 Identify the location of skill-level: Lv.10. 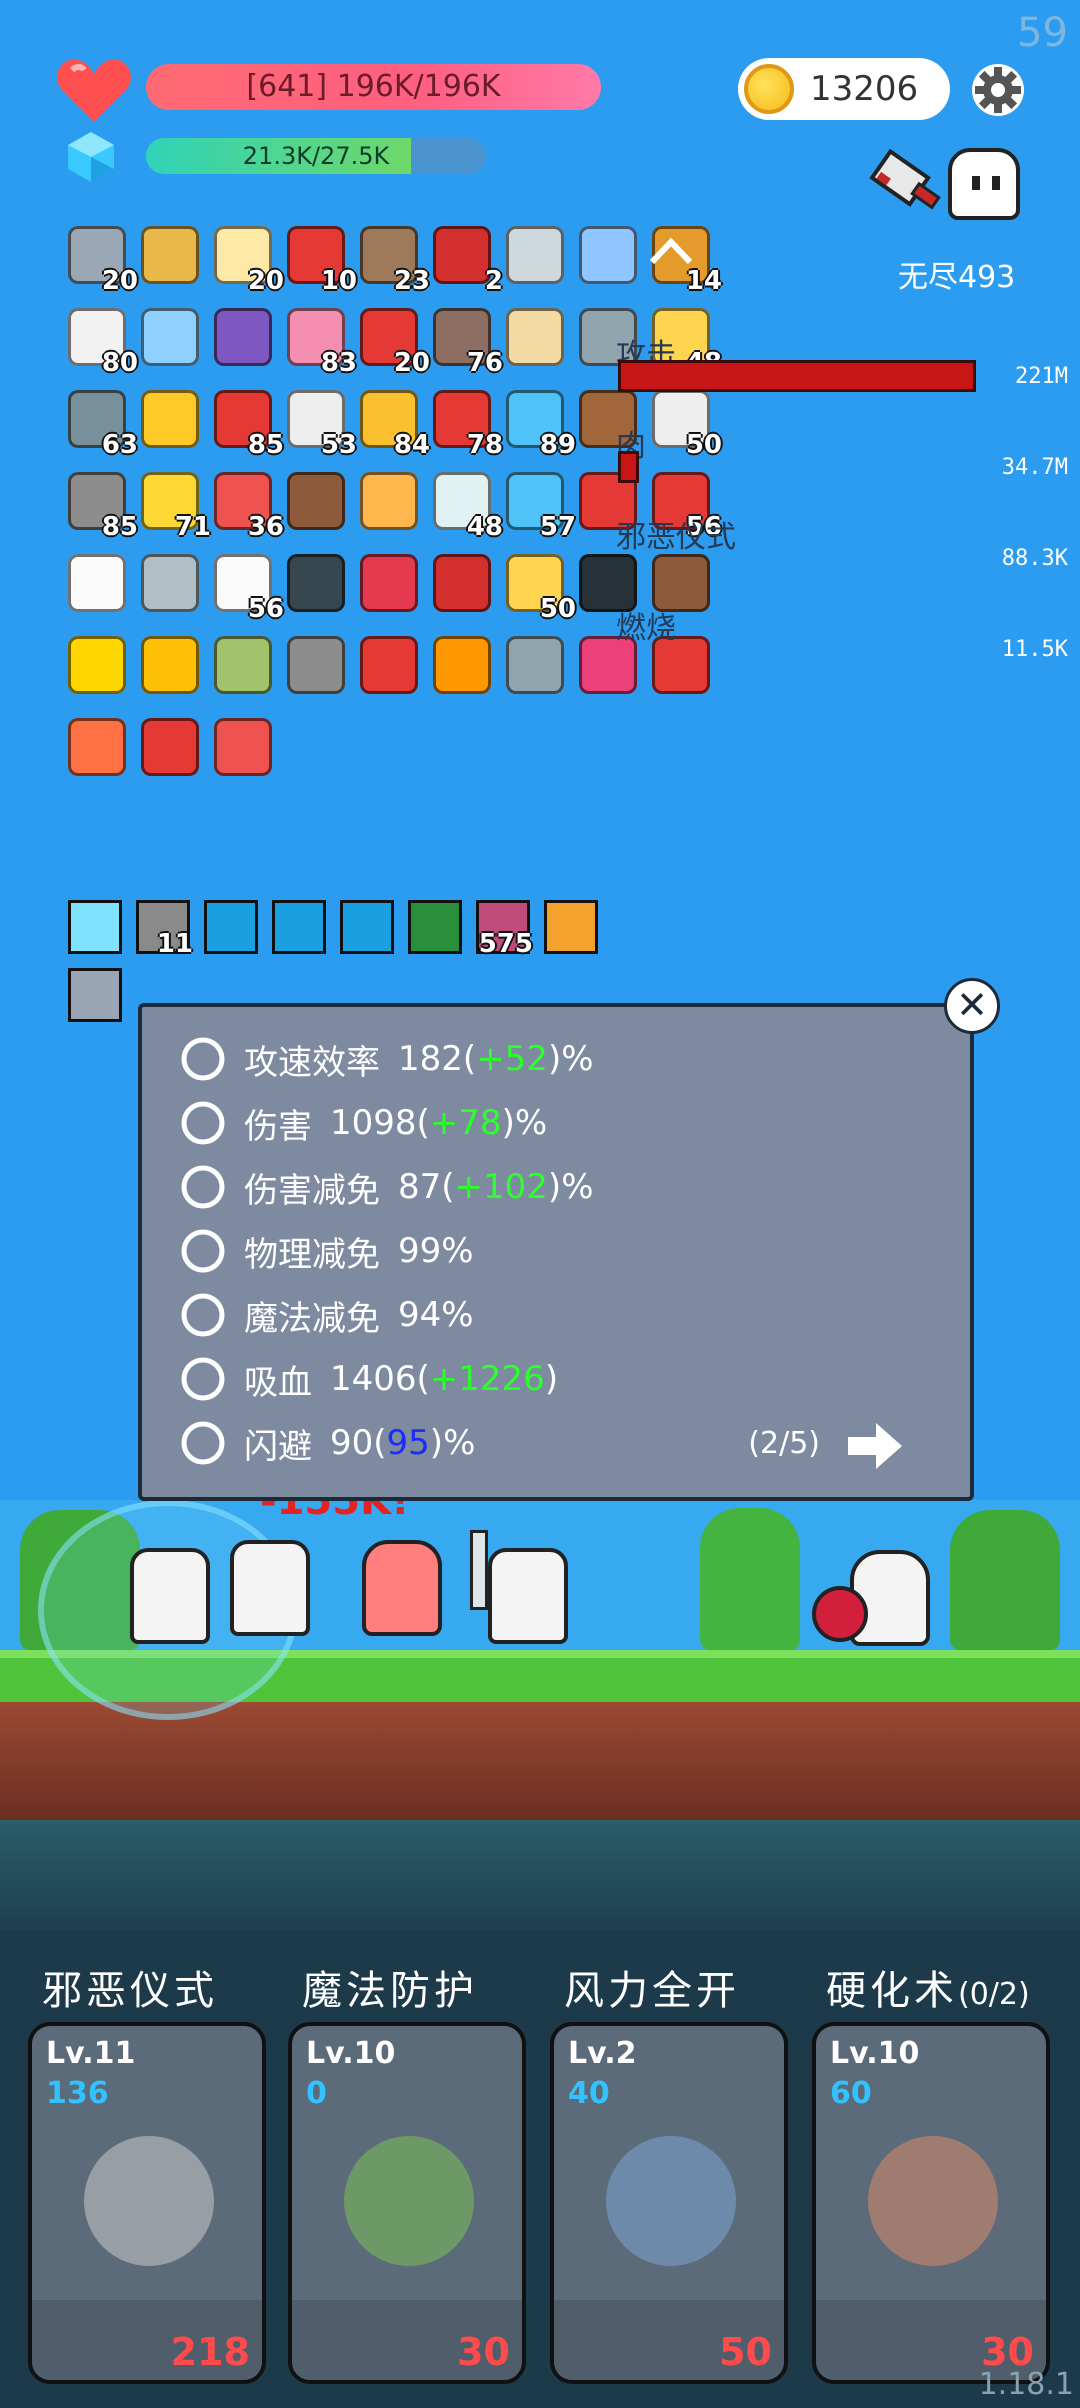
(351, 2053).